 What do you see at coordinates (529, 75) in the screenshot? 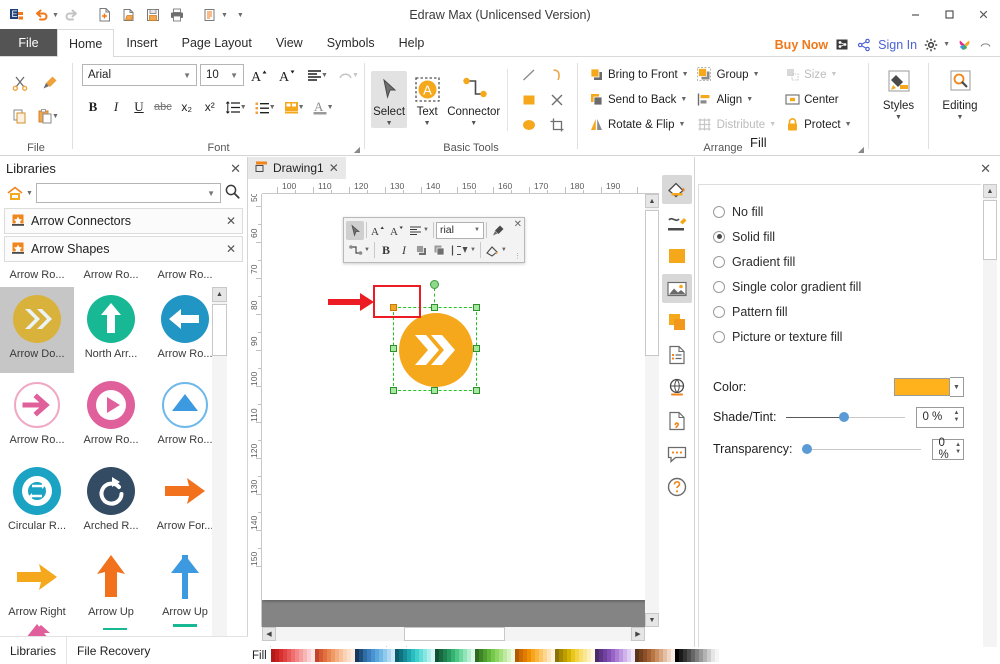
I see `line-shape-button` at bounding box center [529, 75].